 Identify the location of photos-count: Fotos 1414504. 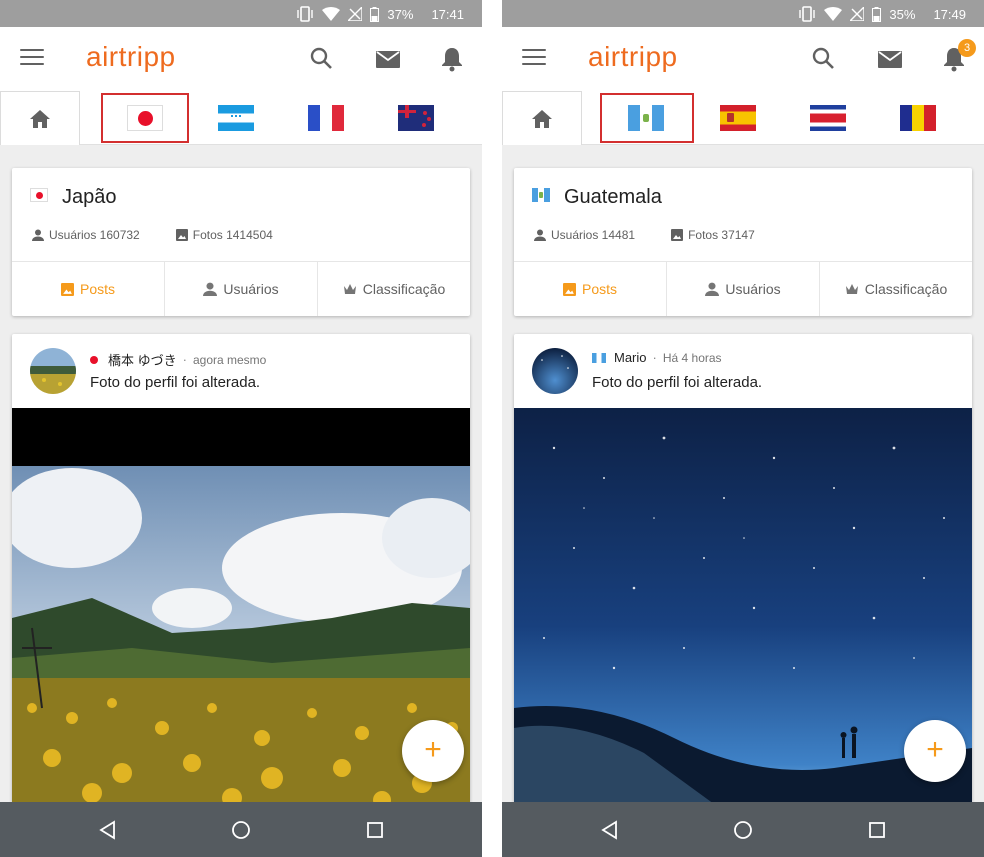
(232, 235).